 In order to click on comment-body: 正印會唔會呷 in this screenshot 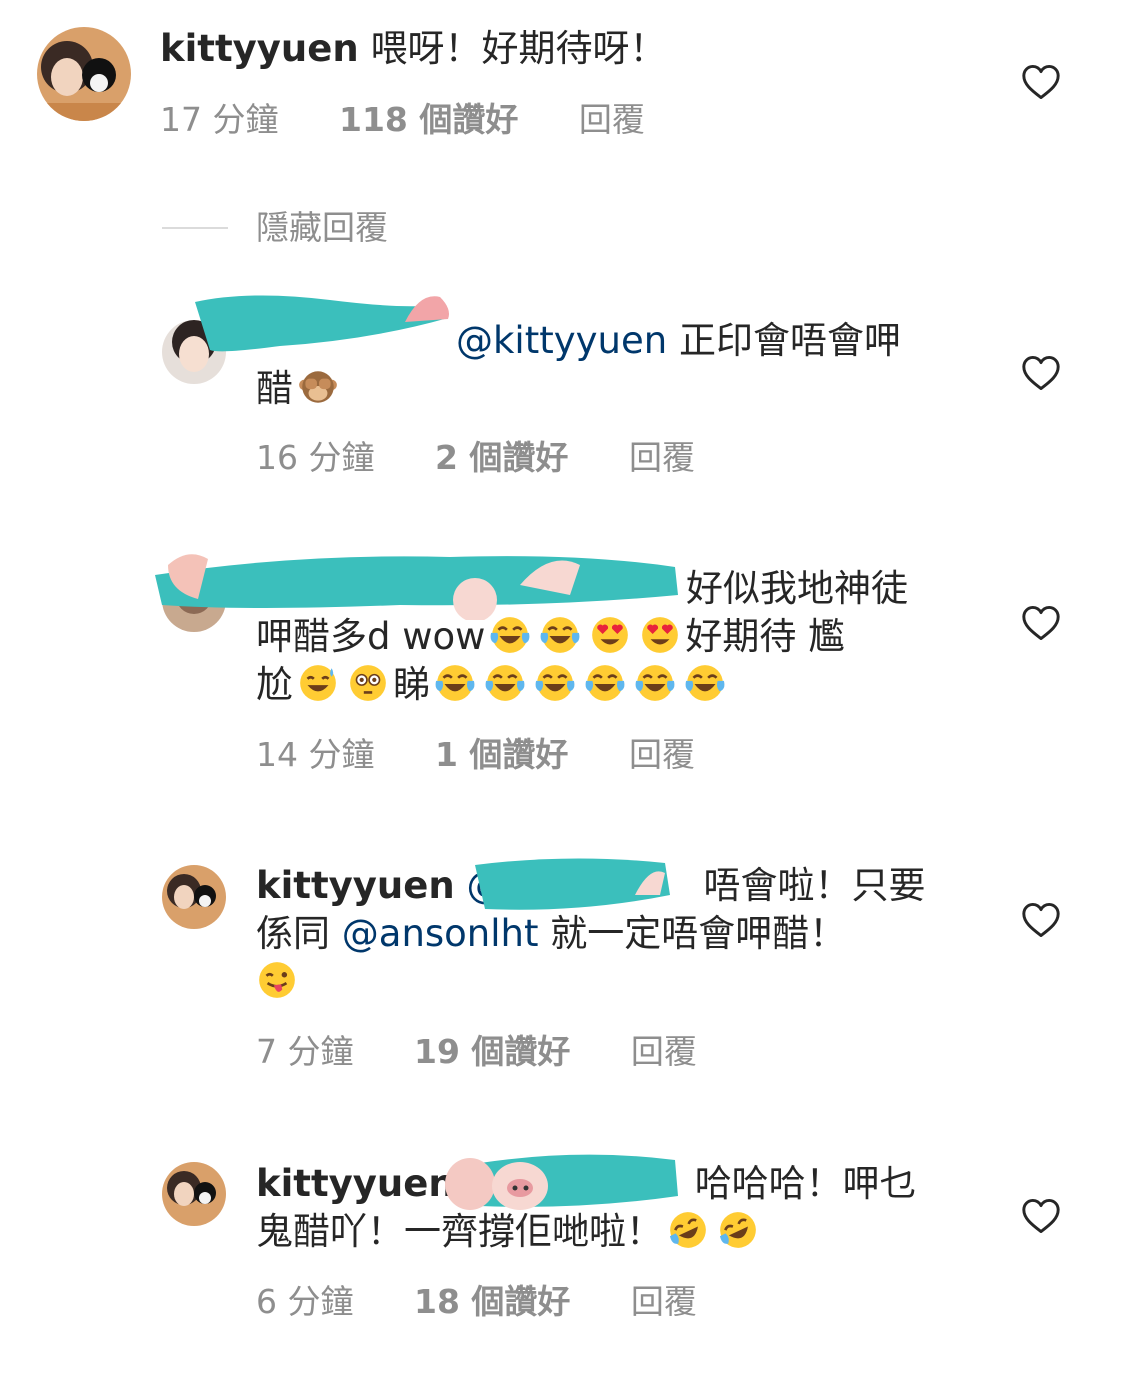, I will do `click(784, 340)`.